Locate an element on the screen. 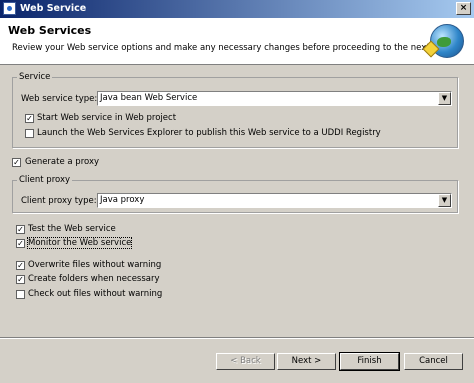 The width and height of the screenshot is (474, 383). finish-button: Finish is located at coordinates (369, 361).